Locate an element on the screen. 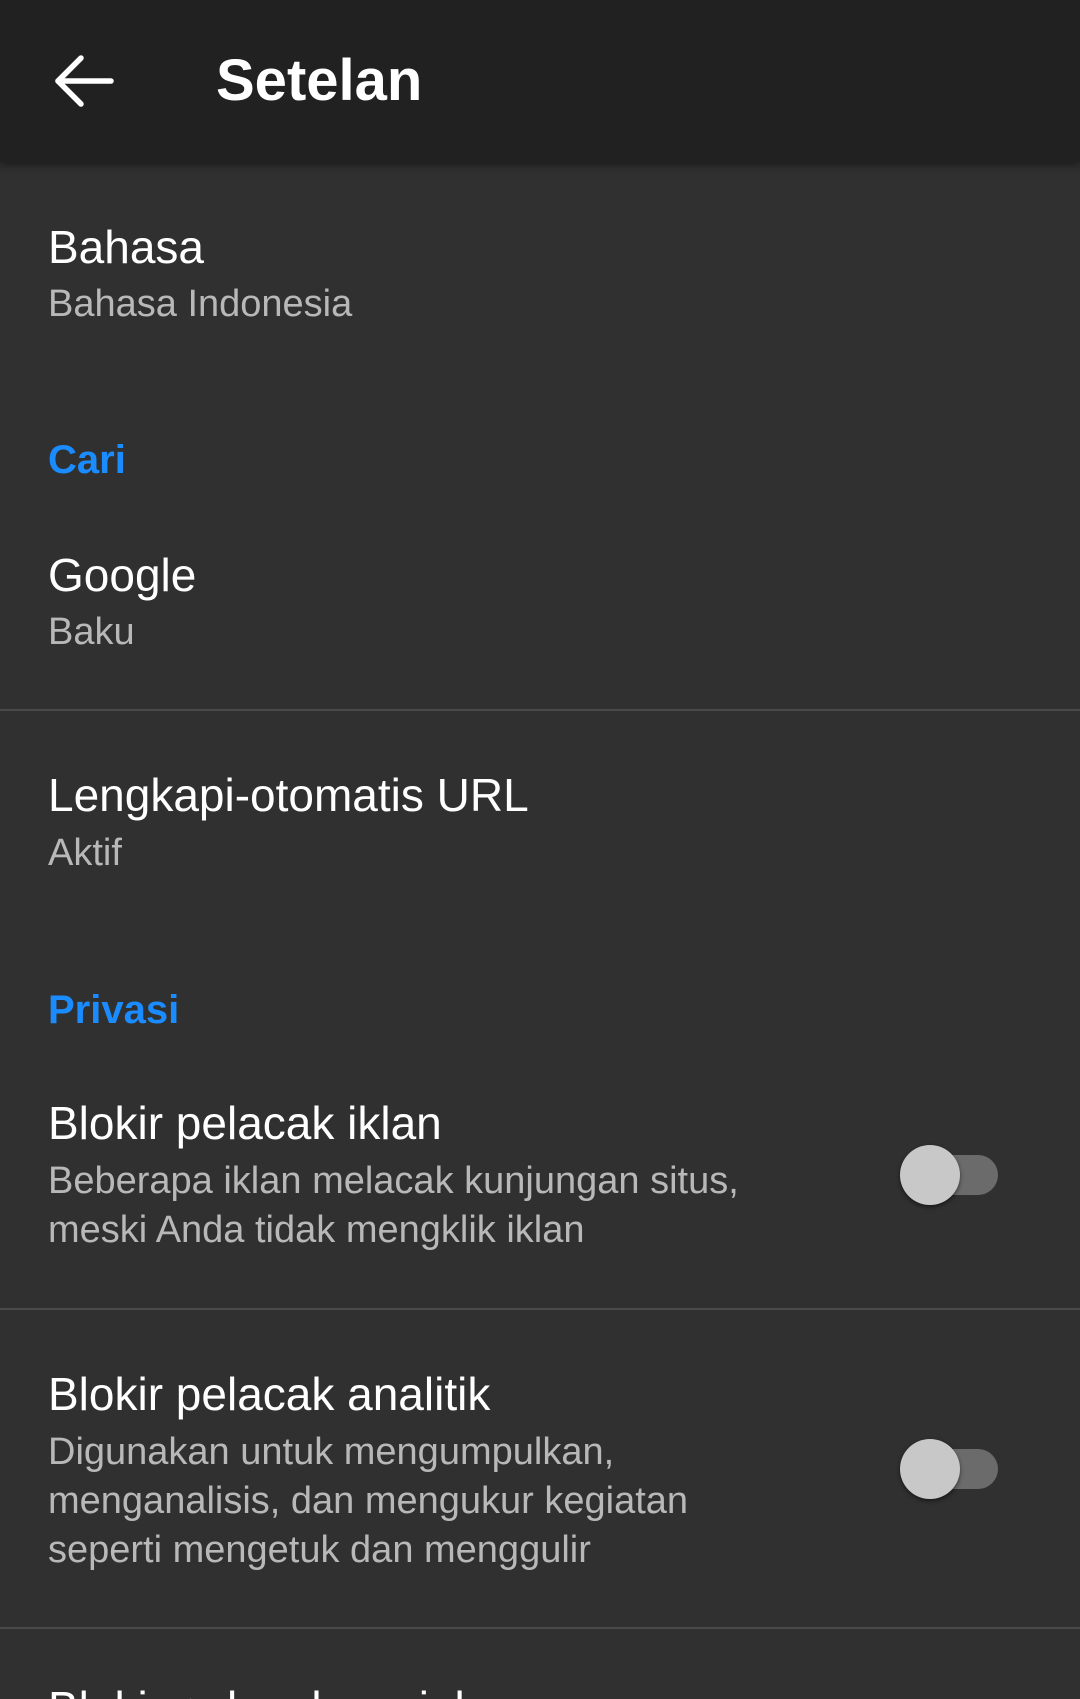  block-analytics-trackers-desc-line1: Digunakan untuk mengumpulkan, is located at coordinates (331, 1452).